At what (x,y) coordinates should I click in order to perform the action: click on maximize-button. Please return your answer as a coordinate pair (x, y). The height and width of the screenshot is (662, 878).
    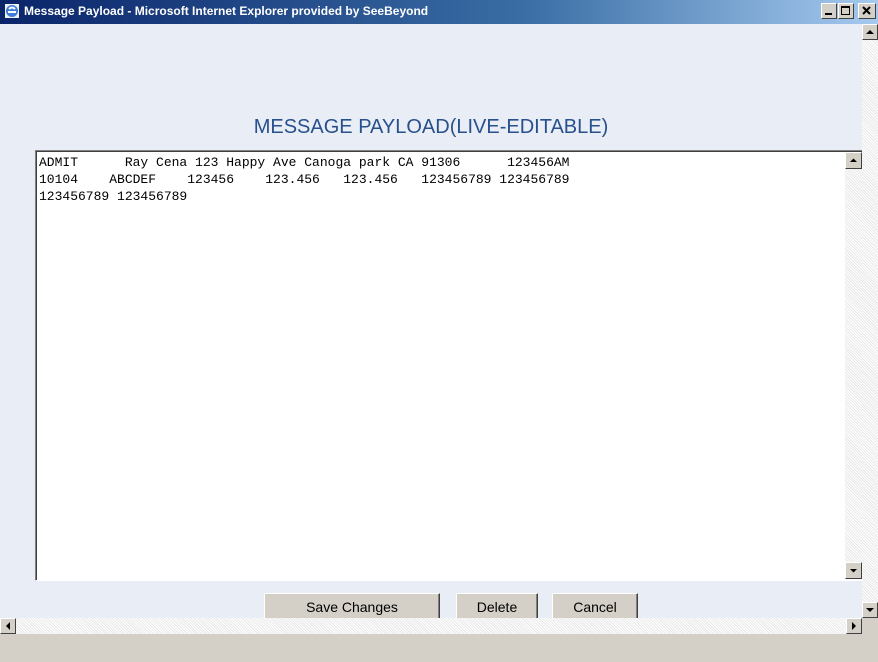
    Looking at the image, I should click on (846, 11).